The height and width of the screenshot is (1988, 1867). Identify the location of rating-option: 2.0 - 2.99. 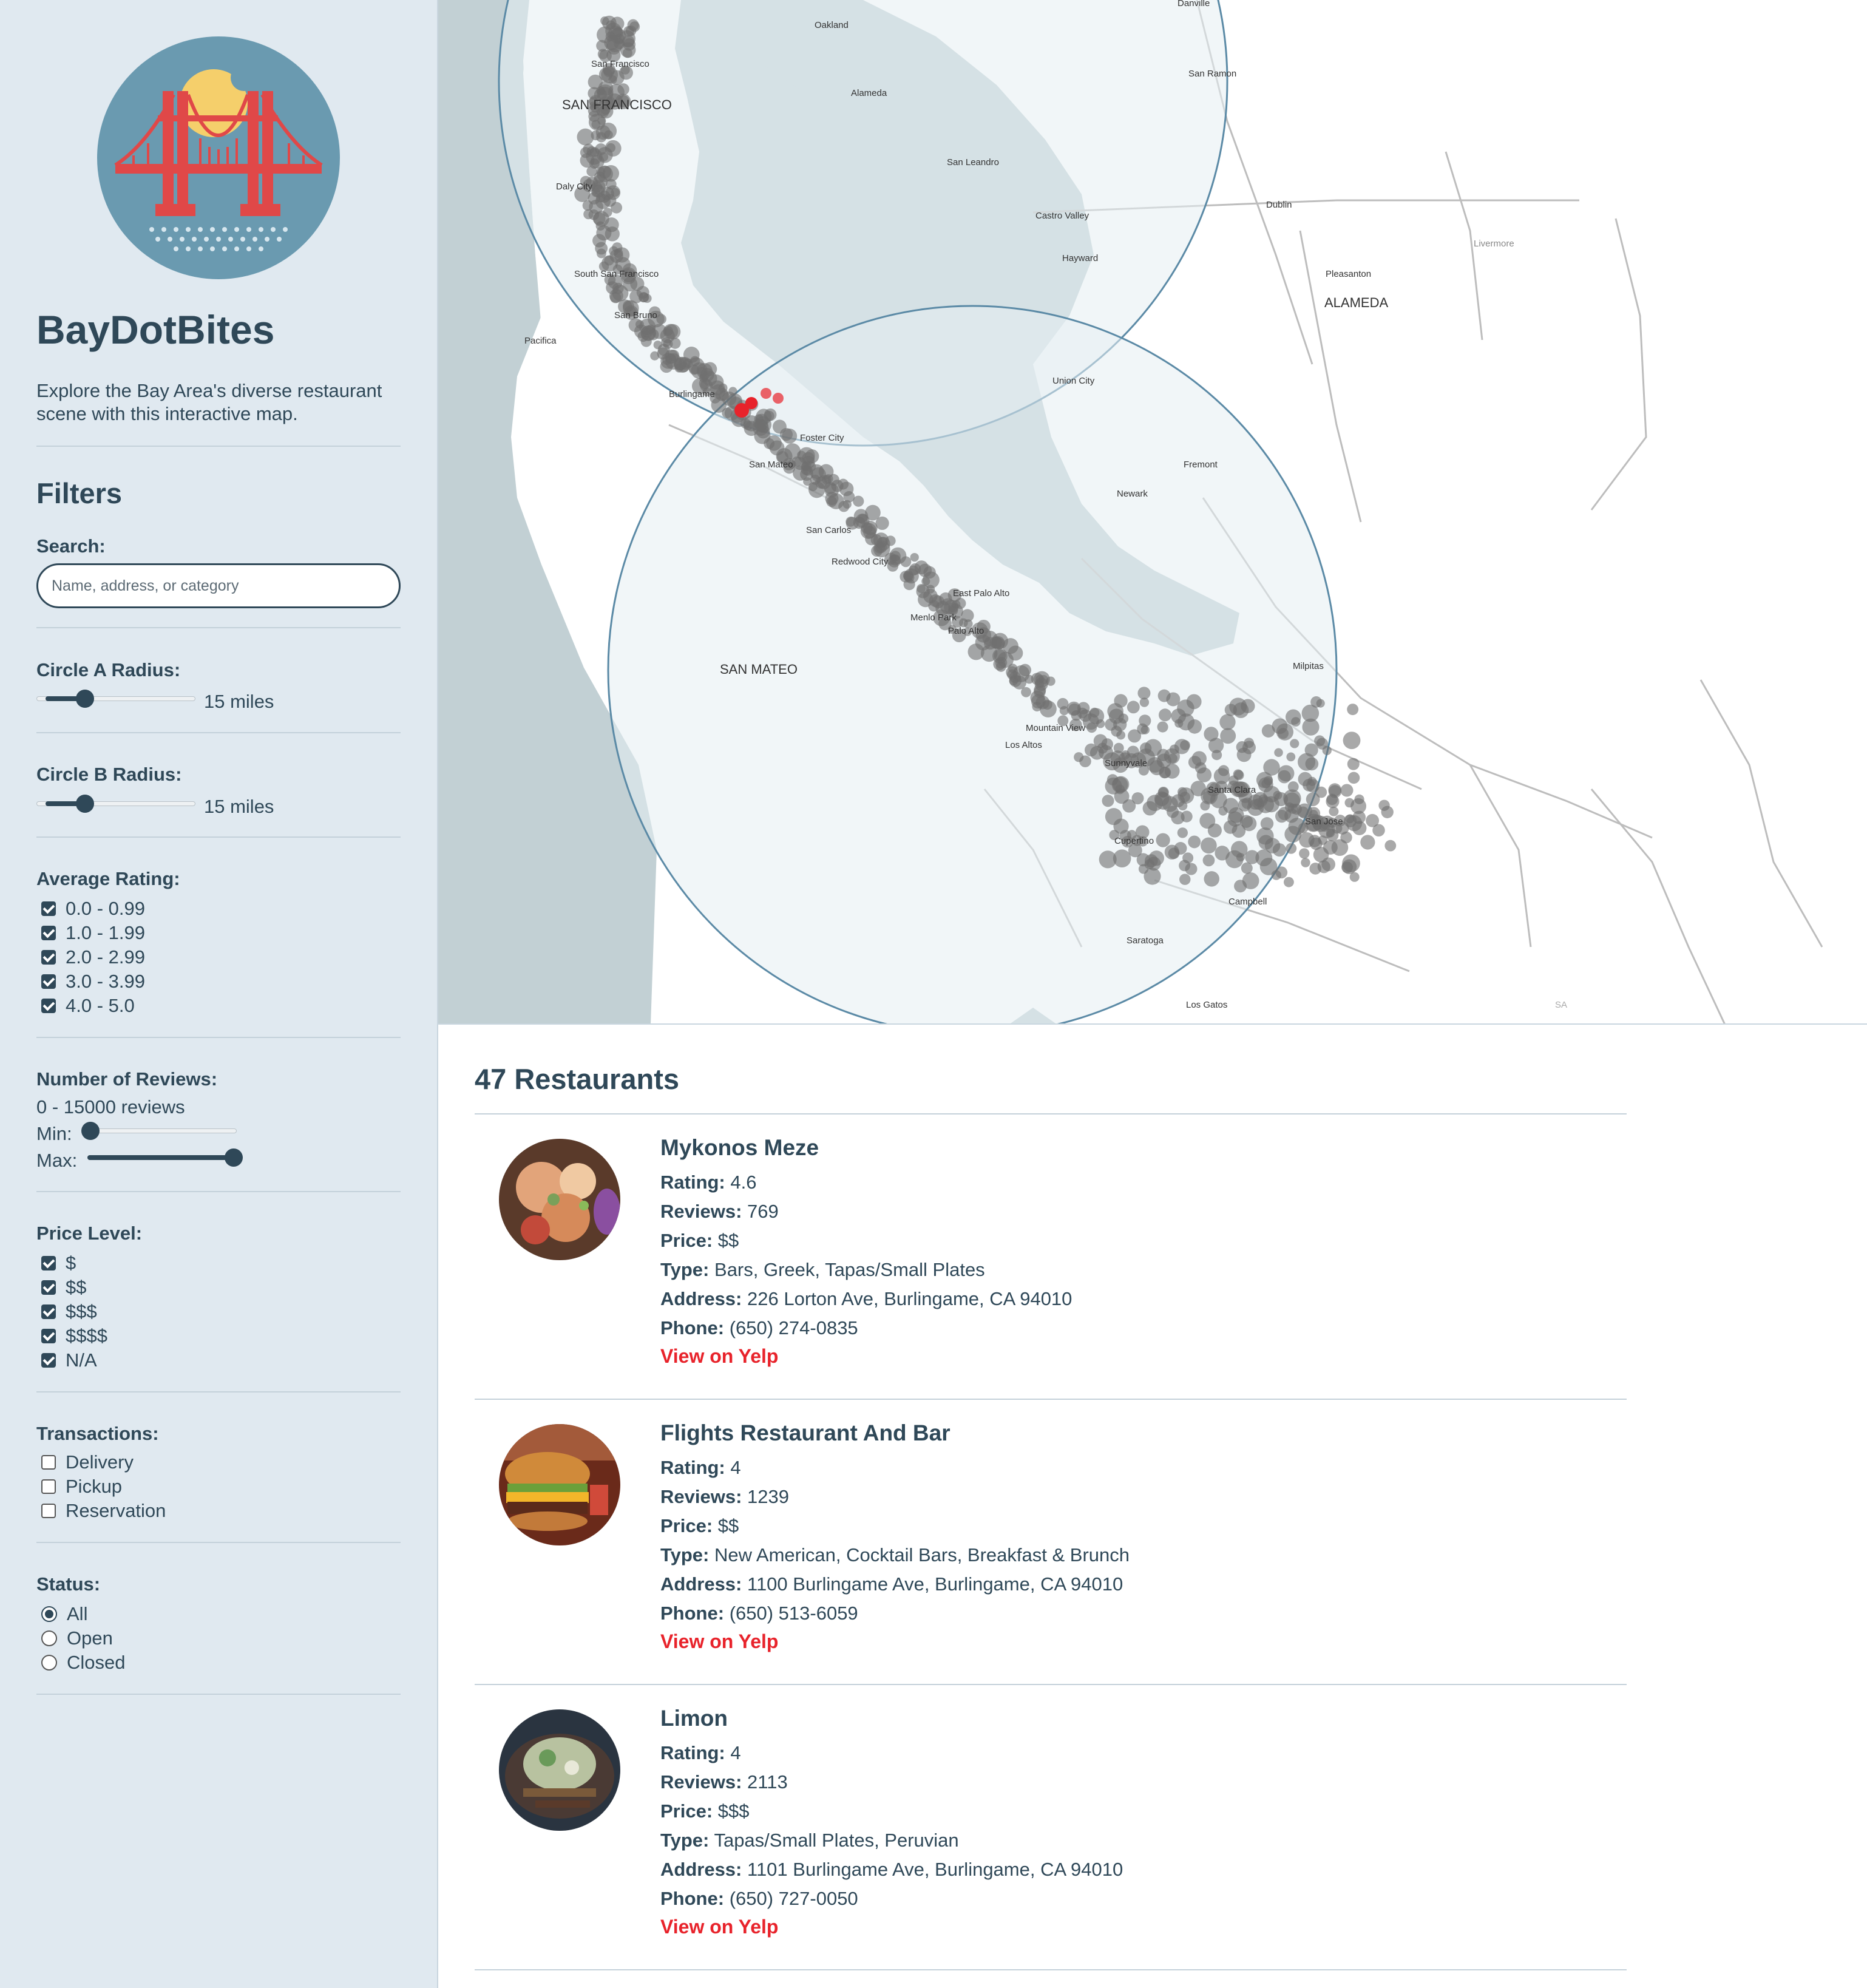
(93, 957).